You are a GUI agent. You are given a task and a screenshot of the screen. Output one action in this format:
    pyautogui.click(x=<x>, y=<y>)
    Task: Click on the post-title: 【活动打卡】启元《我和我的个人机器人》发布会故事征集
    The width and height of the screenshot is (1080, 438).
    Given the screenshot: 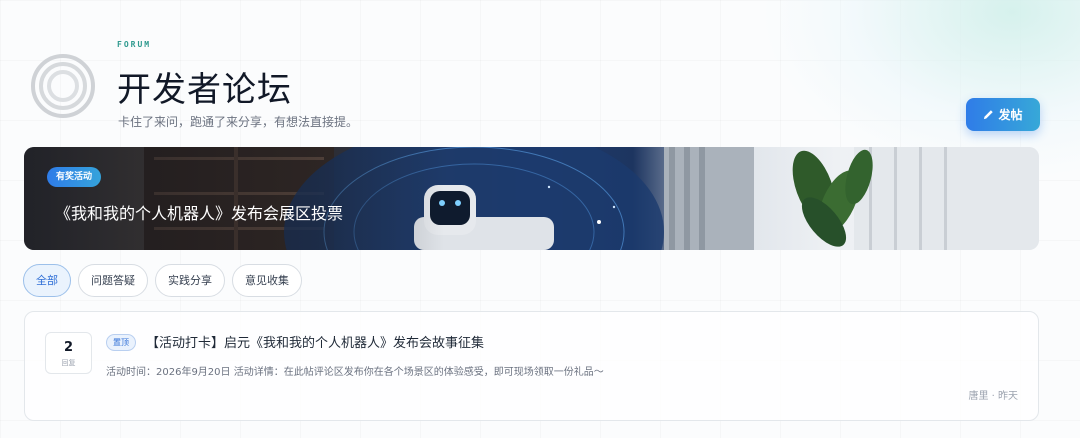 What is the action you would take?
    pyautogui.click(x=315, y=341)
    